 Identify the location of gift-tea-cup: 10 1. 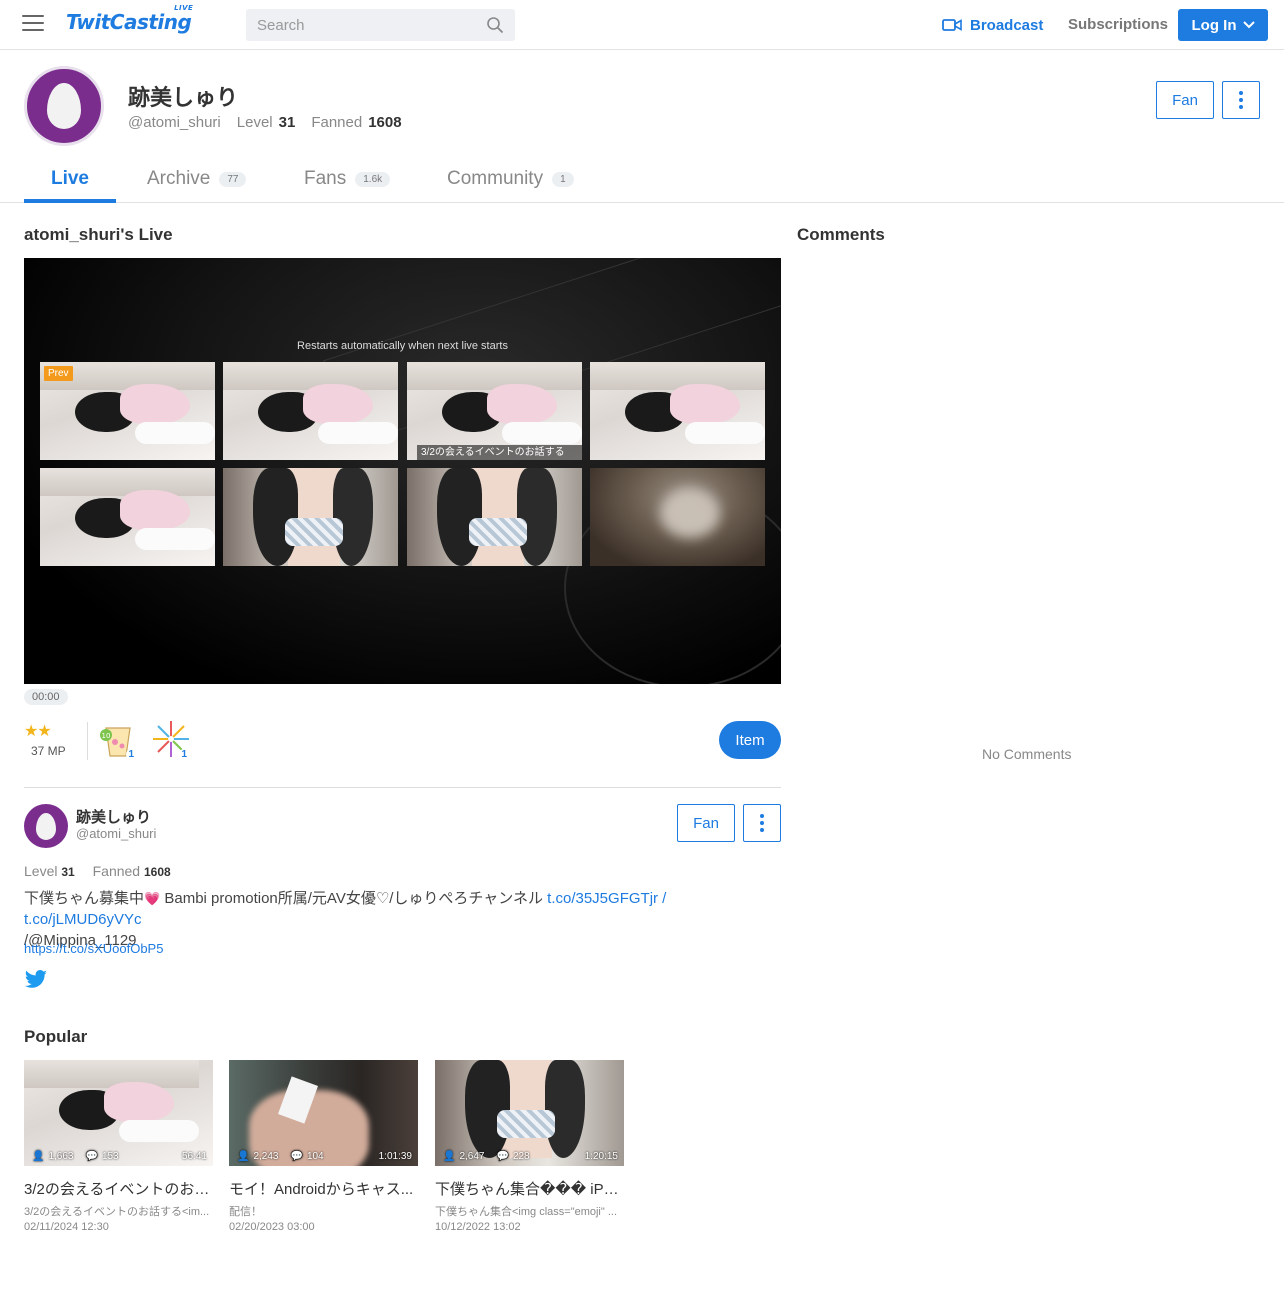
(118, 739).